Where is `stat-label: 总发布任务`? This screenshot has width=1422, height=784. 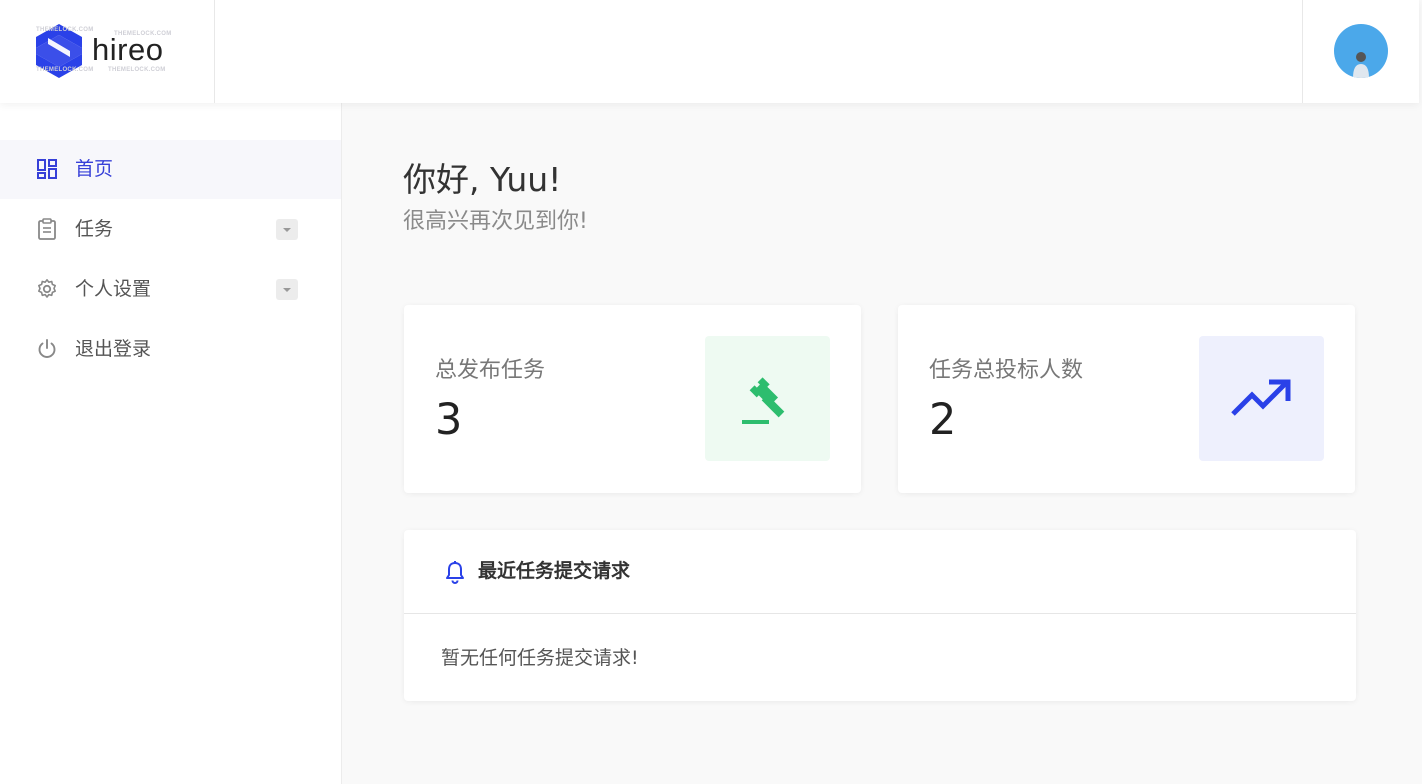
stat-label: 总发布任务 is located at coordinates (490, 370).